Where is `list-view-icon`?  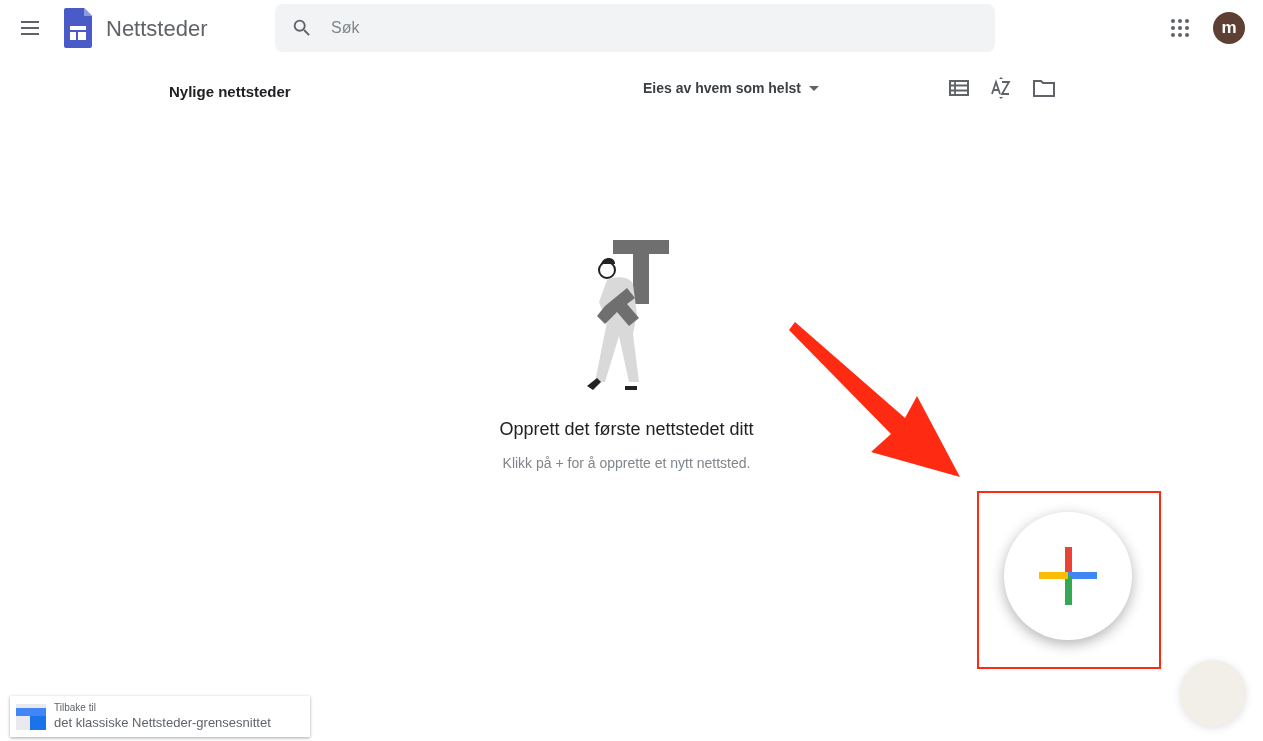
list-view-icon is located at coordinates (959, 88).